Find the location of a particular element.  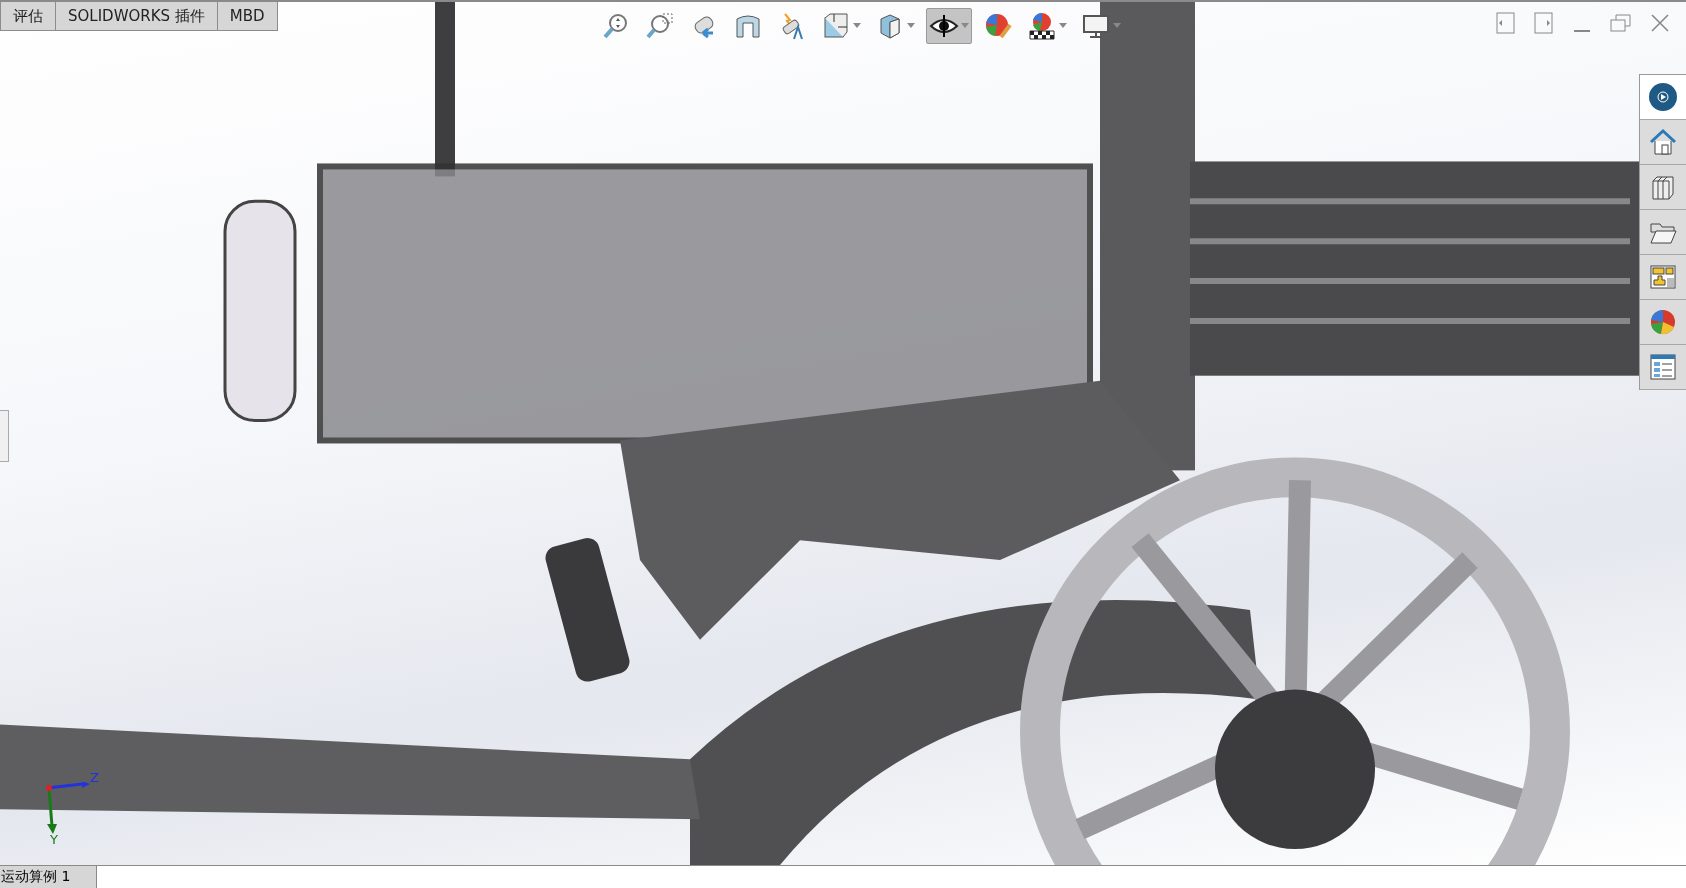

z-axis-label: Z is located at coordinates (94, 777).